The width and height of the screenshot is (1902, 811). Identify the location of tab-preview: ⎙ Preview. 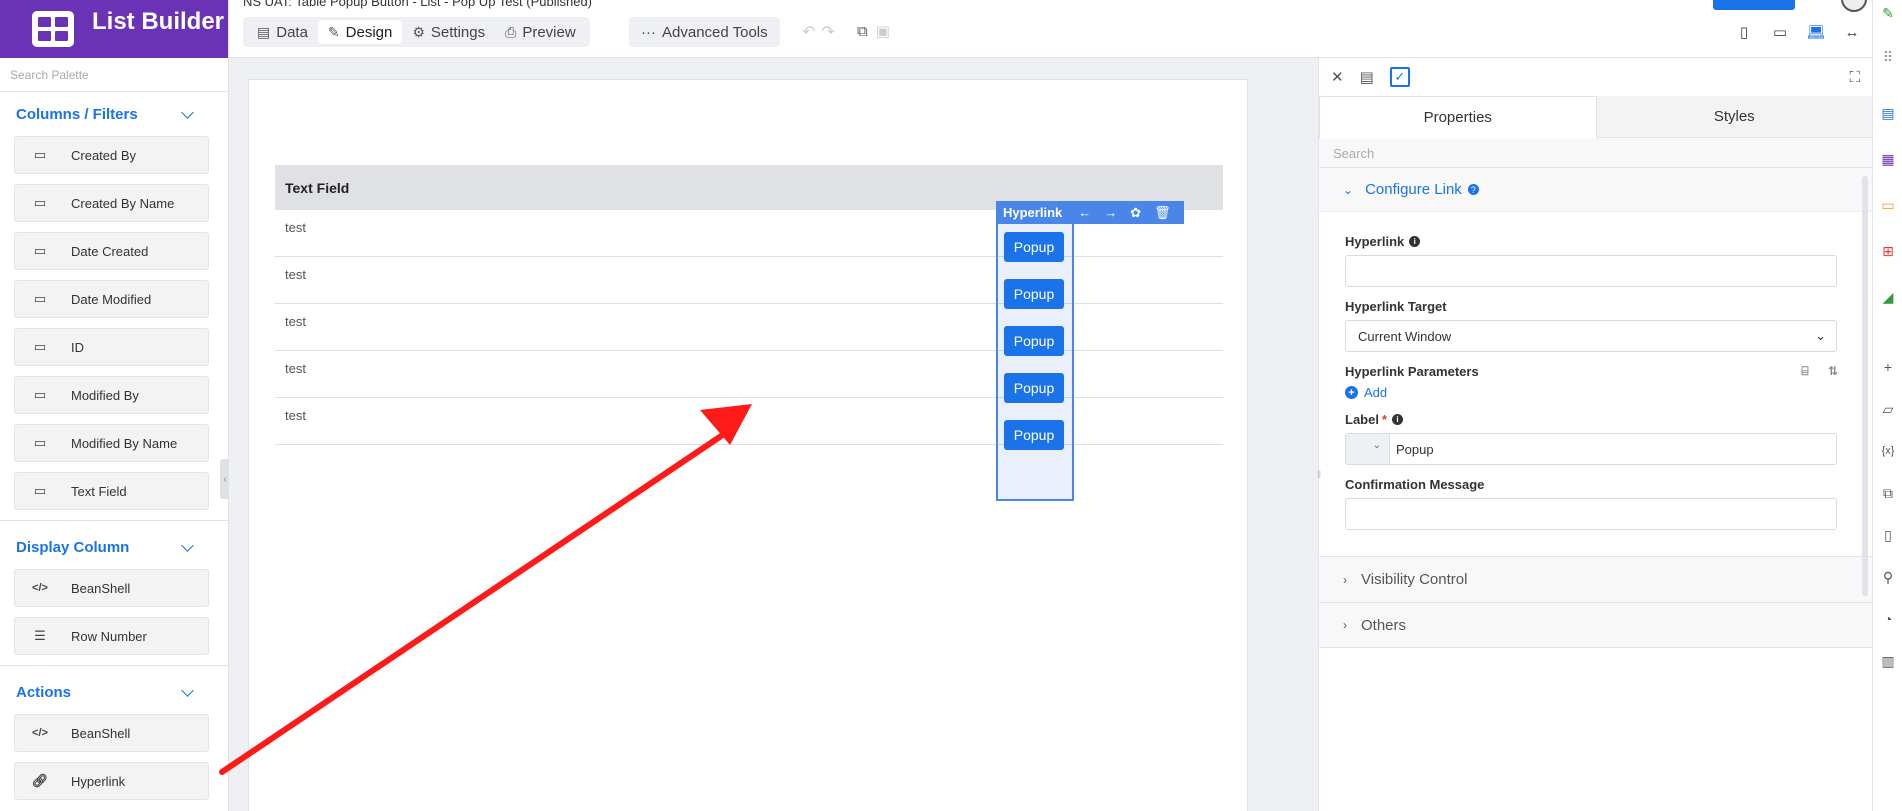
(540, 32).